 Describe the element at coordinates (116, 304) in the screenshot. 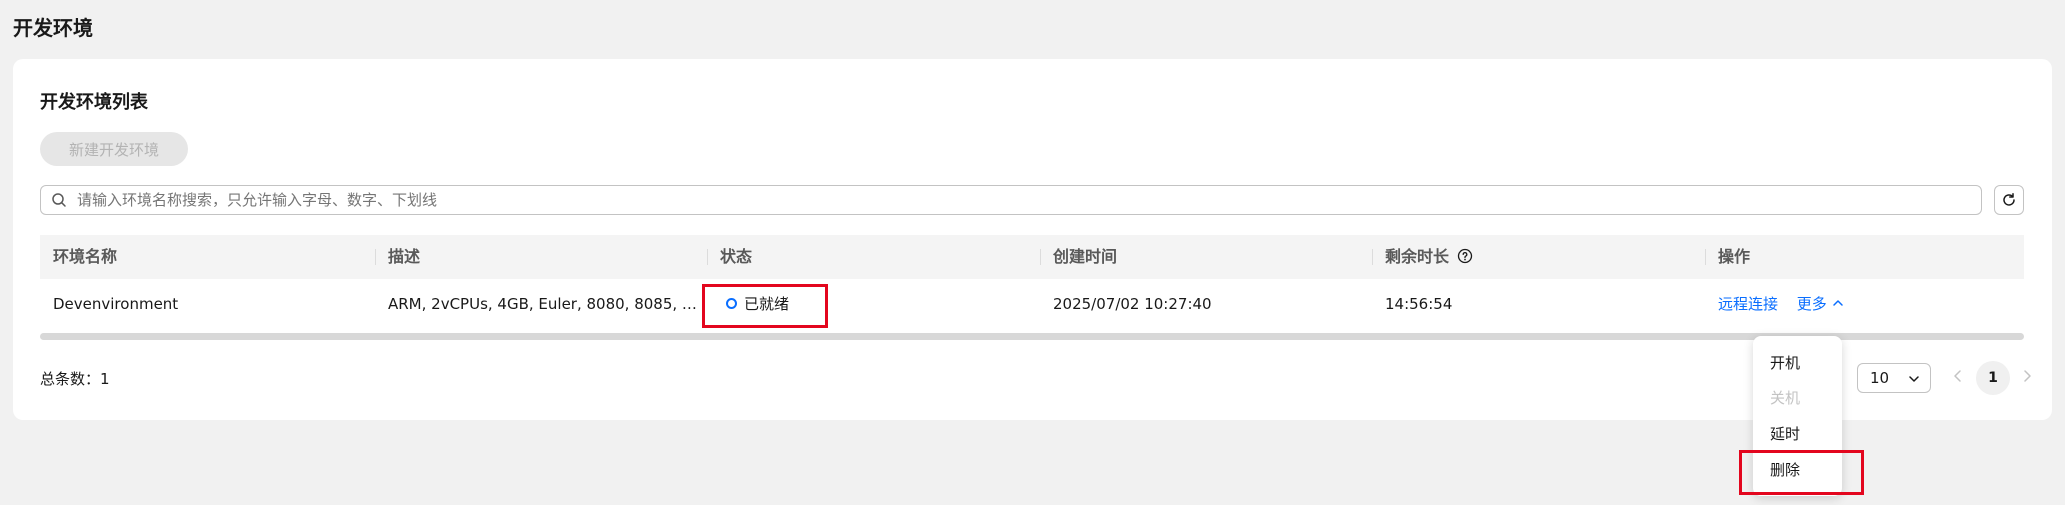

I see `cell-name: Devenvironment` at that location.